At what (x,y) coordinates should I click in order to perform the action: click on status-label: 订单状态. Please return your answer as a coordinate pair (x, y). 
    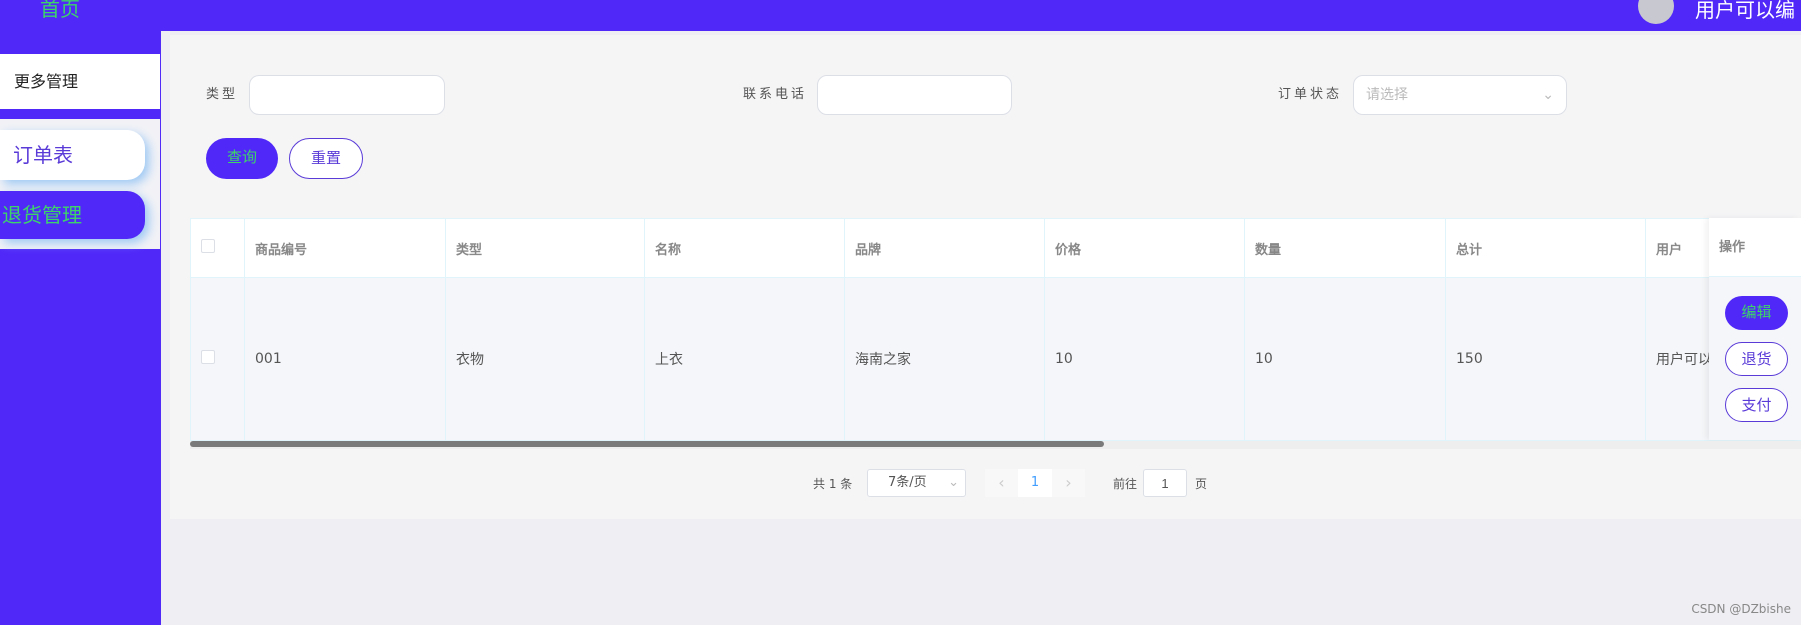
    Looking at the image, I should click on (1310, 94).